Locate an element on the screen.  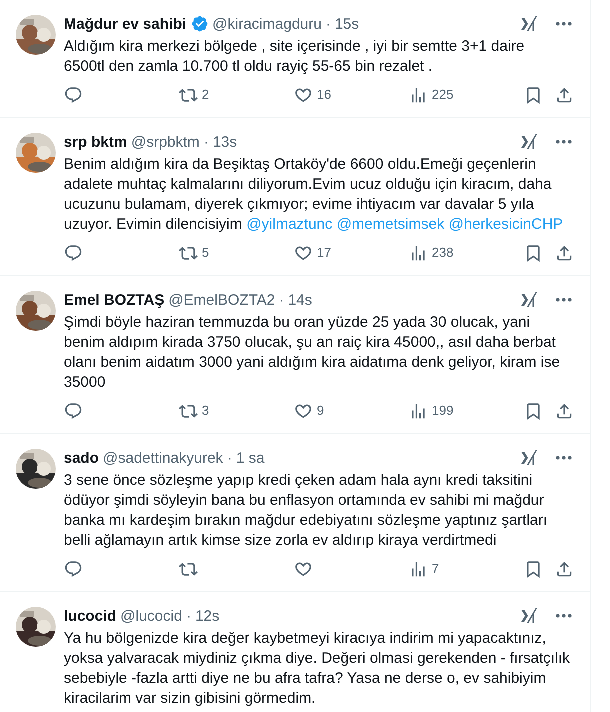
author-name: srp bktm is located at coordinates (96, 142).